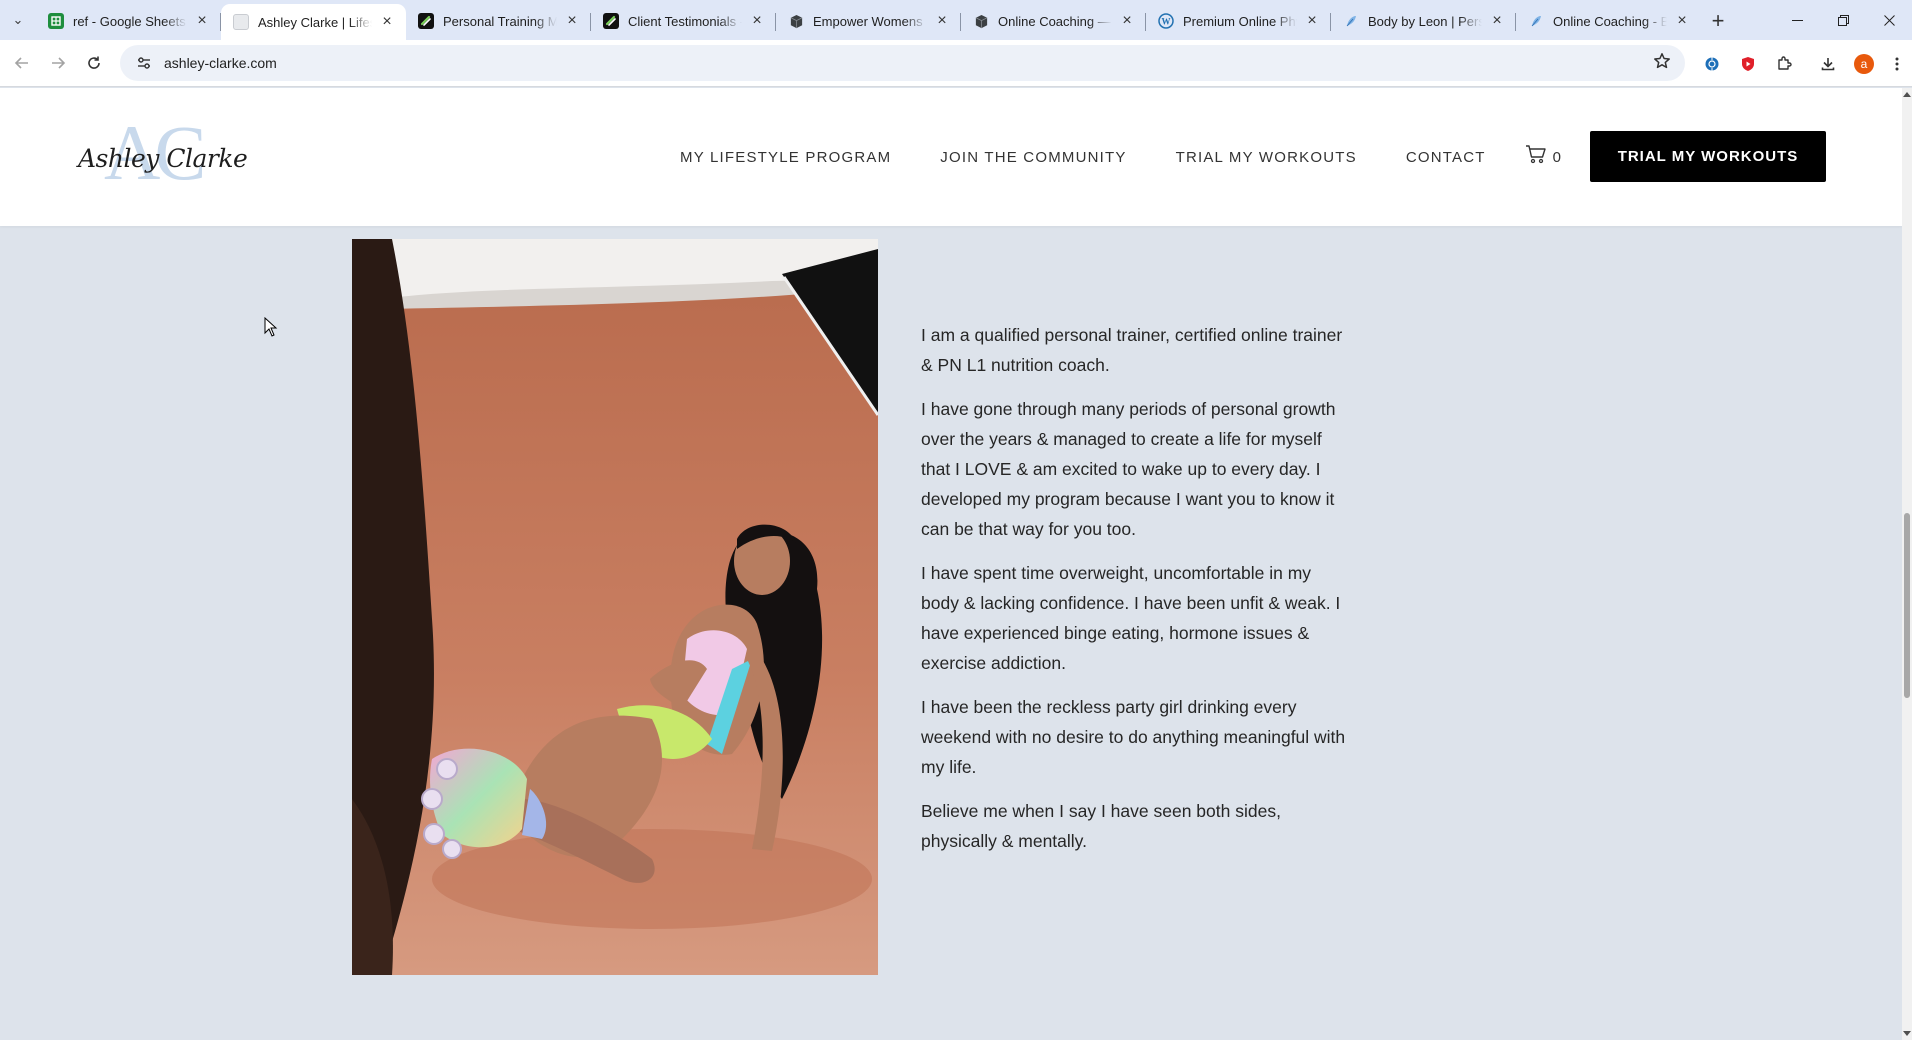 This screenshot has width=1912, height=1040. I want to click on browser-tab: W Premium Online Phys ×, so click(1238, 21).